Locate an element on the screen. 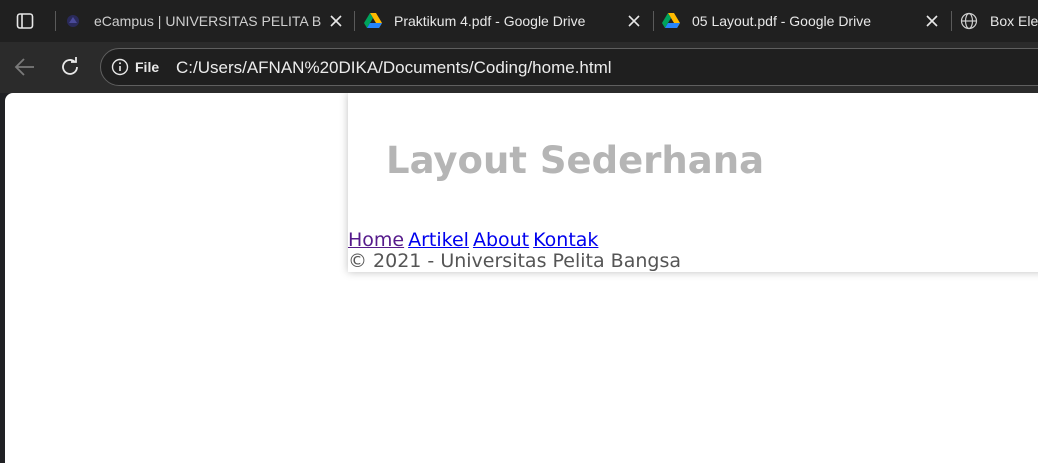  page-heading: Layout Sederhana is located at coordinates (575, 160).